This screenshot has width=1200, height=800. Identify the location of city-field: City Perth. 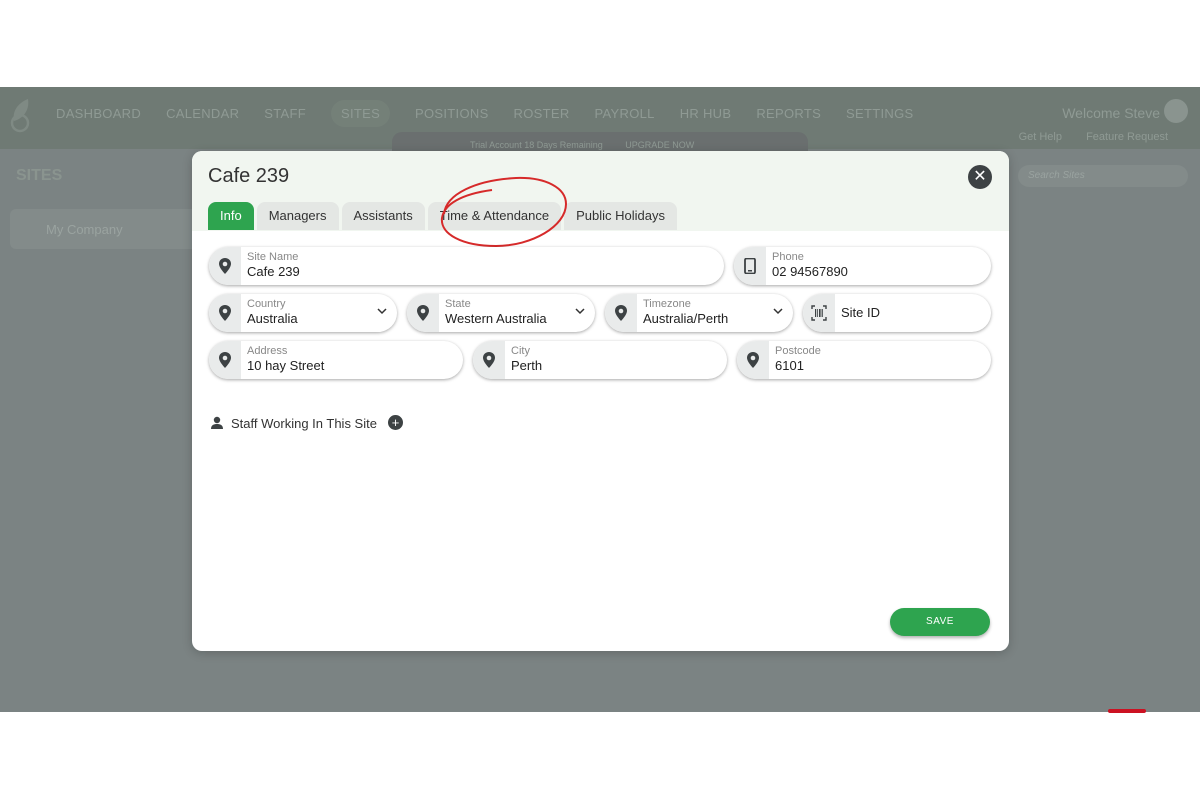
(600, 360).